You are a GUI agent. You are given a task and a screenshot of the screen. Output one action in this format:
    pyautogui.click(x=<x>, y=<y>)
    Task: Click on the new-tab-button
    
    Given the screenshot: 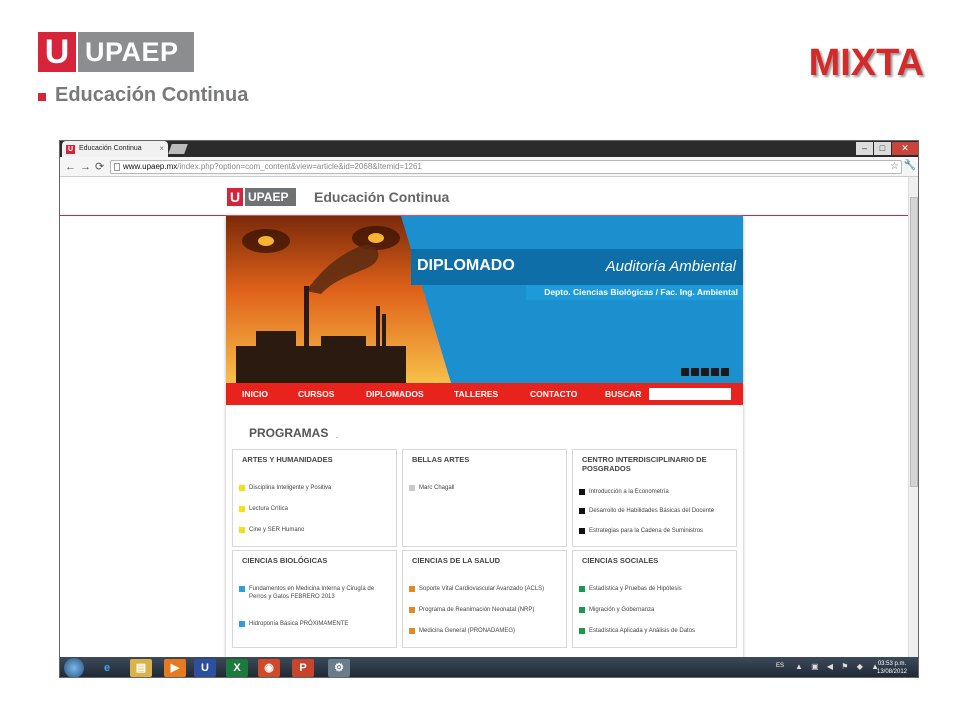 What is the action you would take?
    pyautogui.click(x=178, y=149)
    